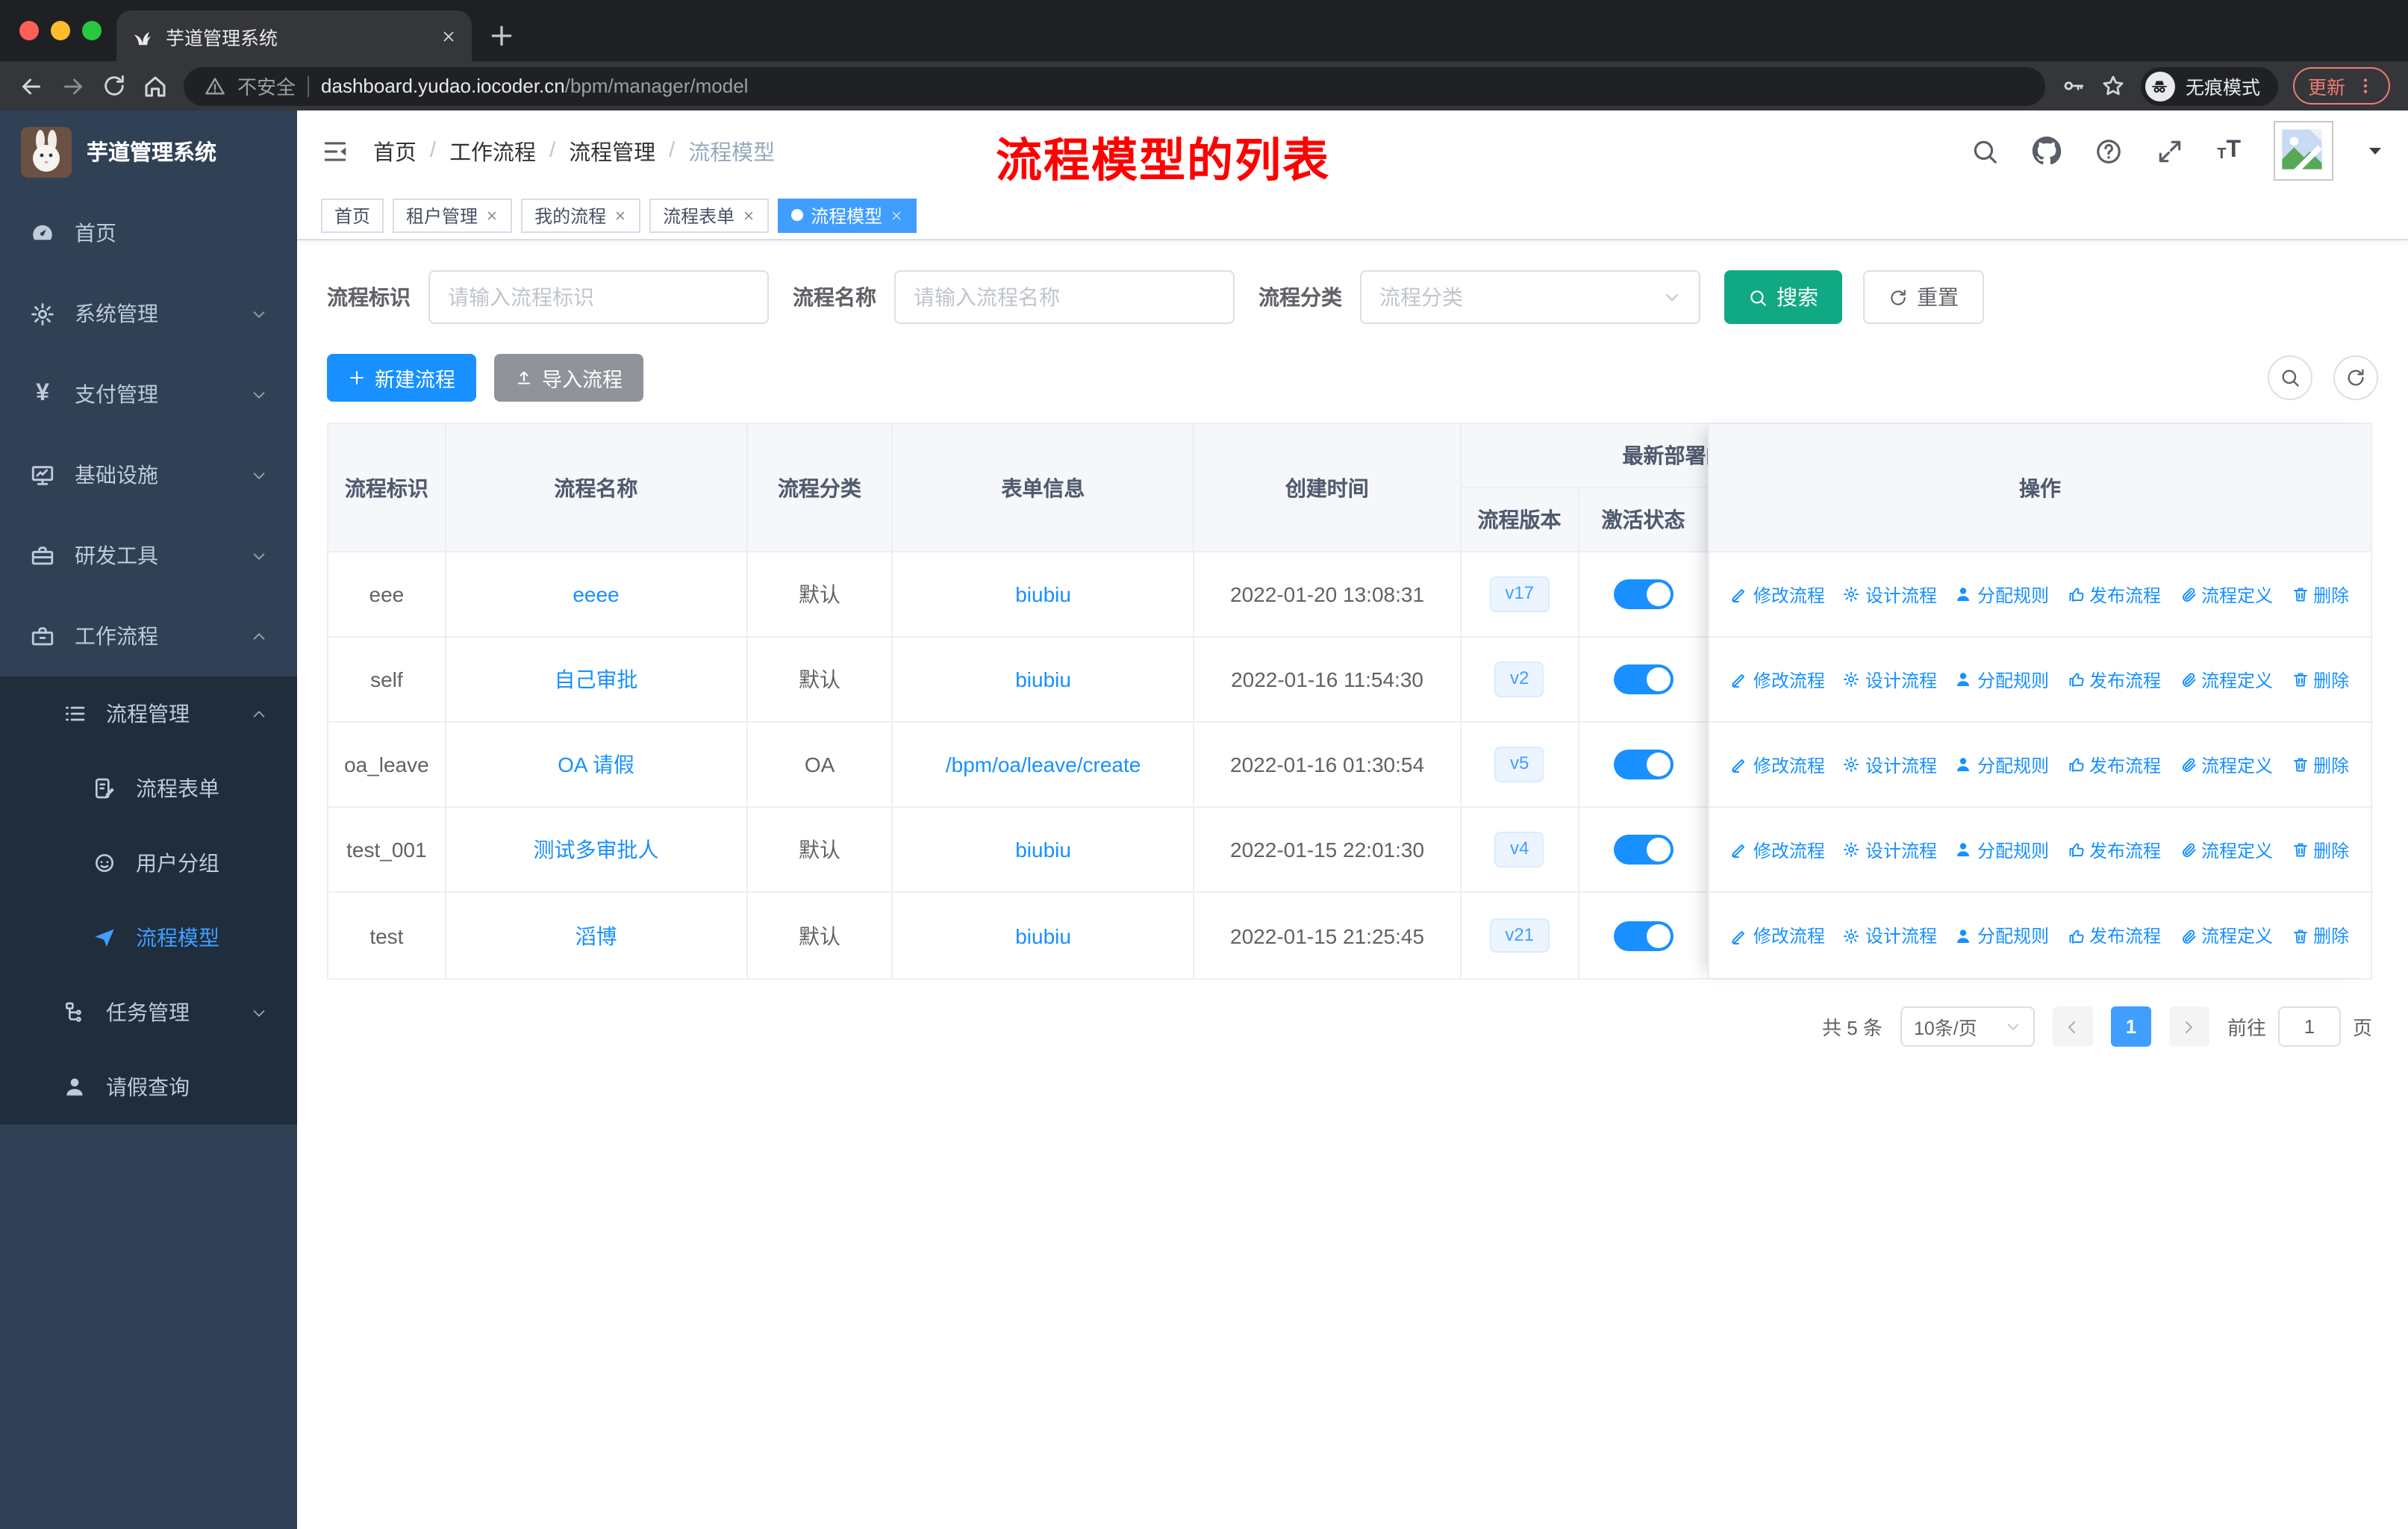 This screenshot has width=2408, height=1529. I want to click on form-info-link: /bpm/oa/leave/create, so click(1043, 764).